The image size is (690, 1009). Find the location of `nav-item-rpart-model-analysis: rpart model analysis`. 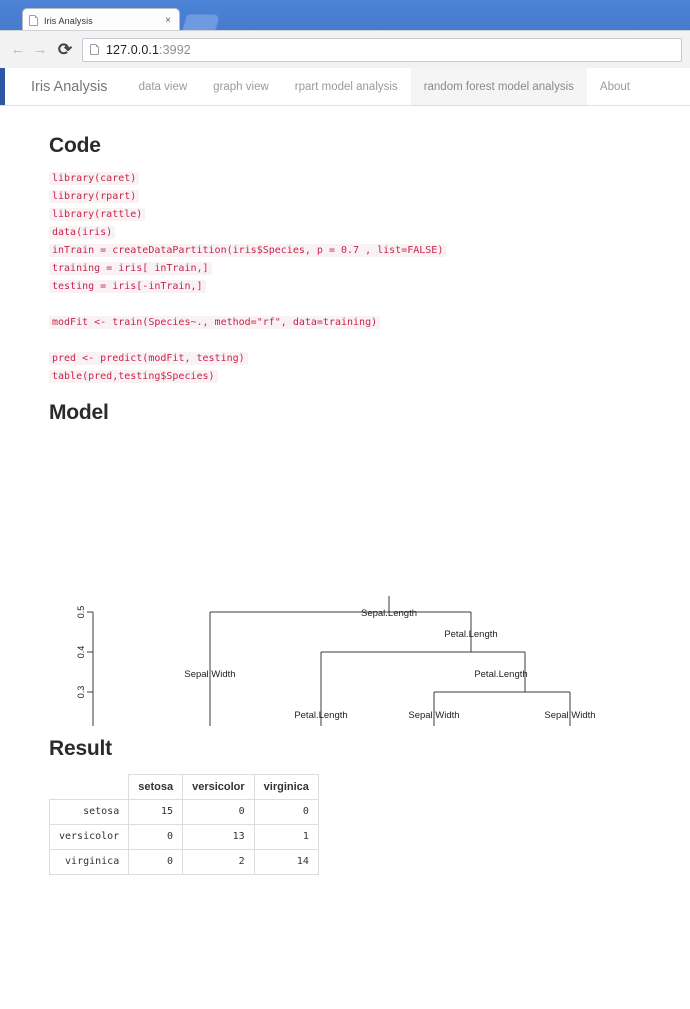

nav-item-rpart-model-analysis: rpart model analysis is located at coordinates (346, 86).